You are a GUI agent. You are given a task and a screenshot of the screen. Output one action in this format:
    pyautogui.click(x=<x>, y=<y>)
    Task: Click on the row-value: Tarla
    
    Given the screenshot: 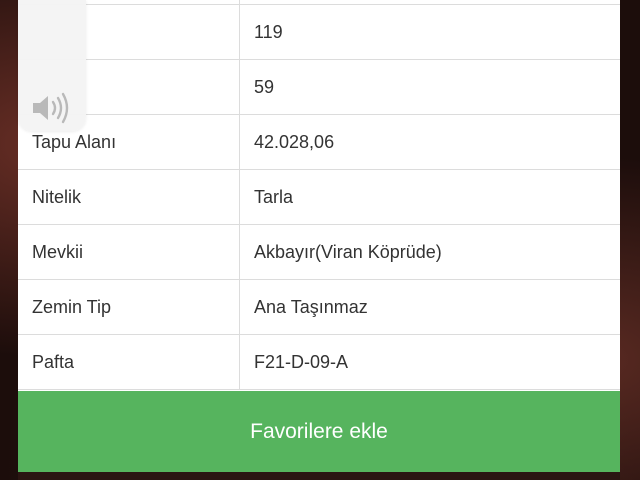 What is the action you would take?
    pyautogui.click(x=274, y=197)
    